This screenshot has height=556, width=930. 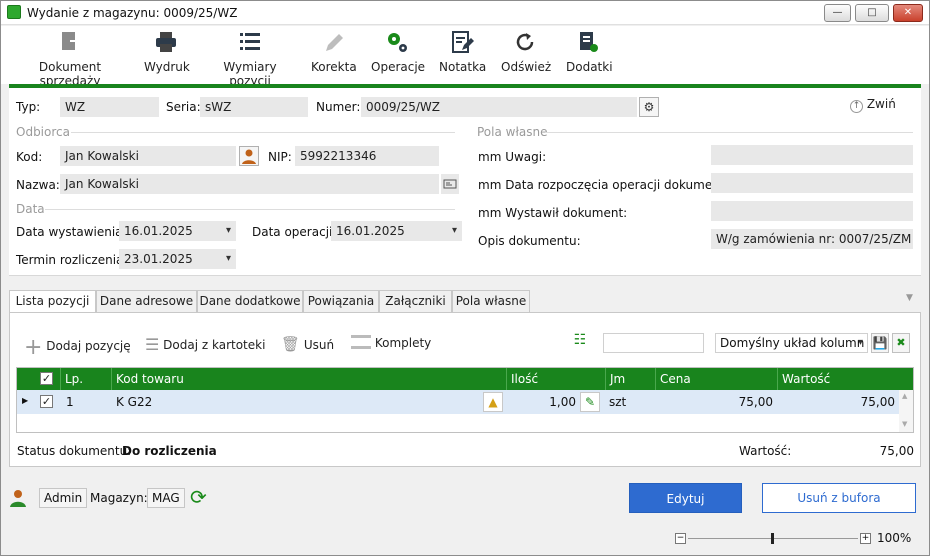 What do you see at coordinates (812, 155) in the screenshot?
I see `uwagi-field` at bounding box center [812, 155].